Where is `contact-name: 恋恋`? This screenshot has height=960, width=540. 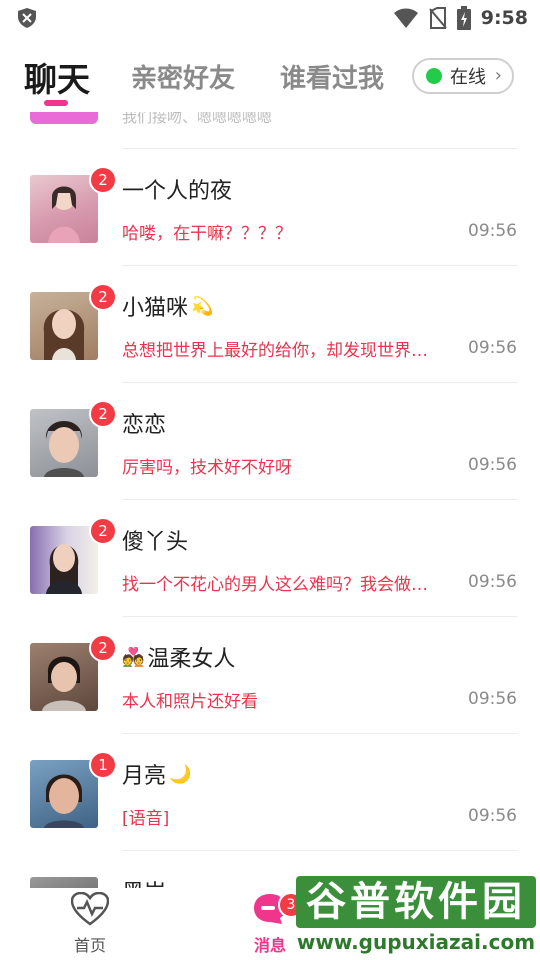
contact-name: 恋恋 is located at coordinates (144, 423).